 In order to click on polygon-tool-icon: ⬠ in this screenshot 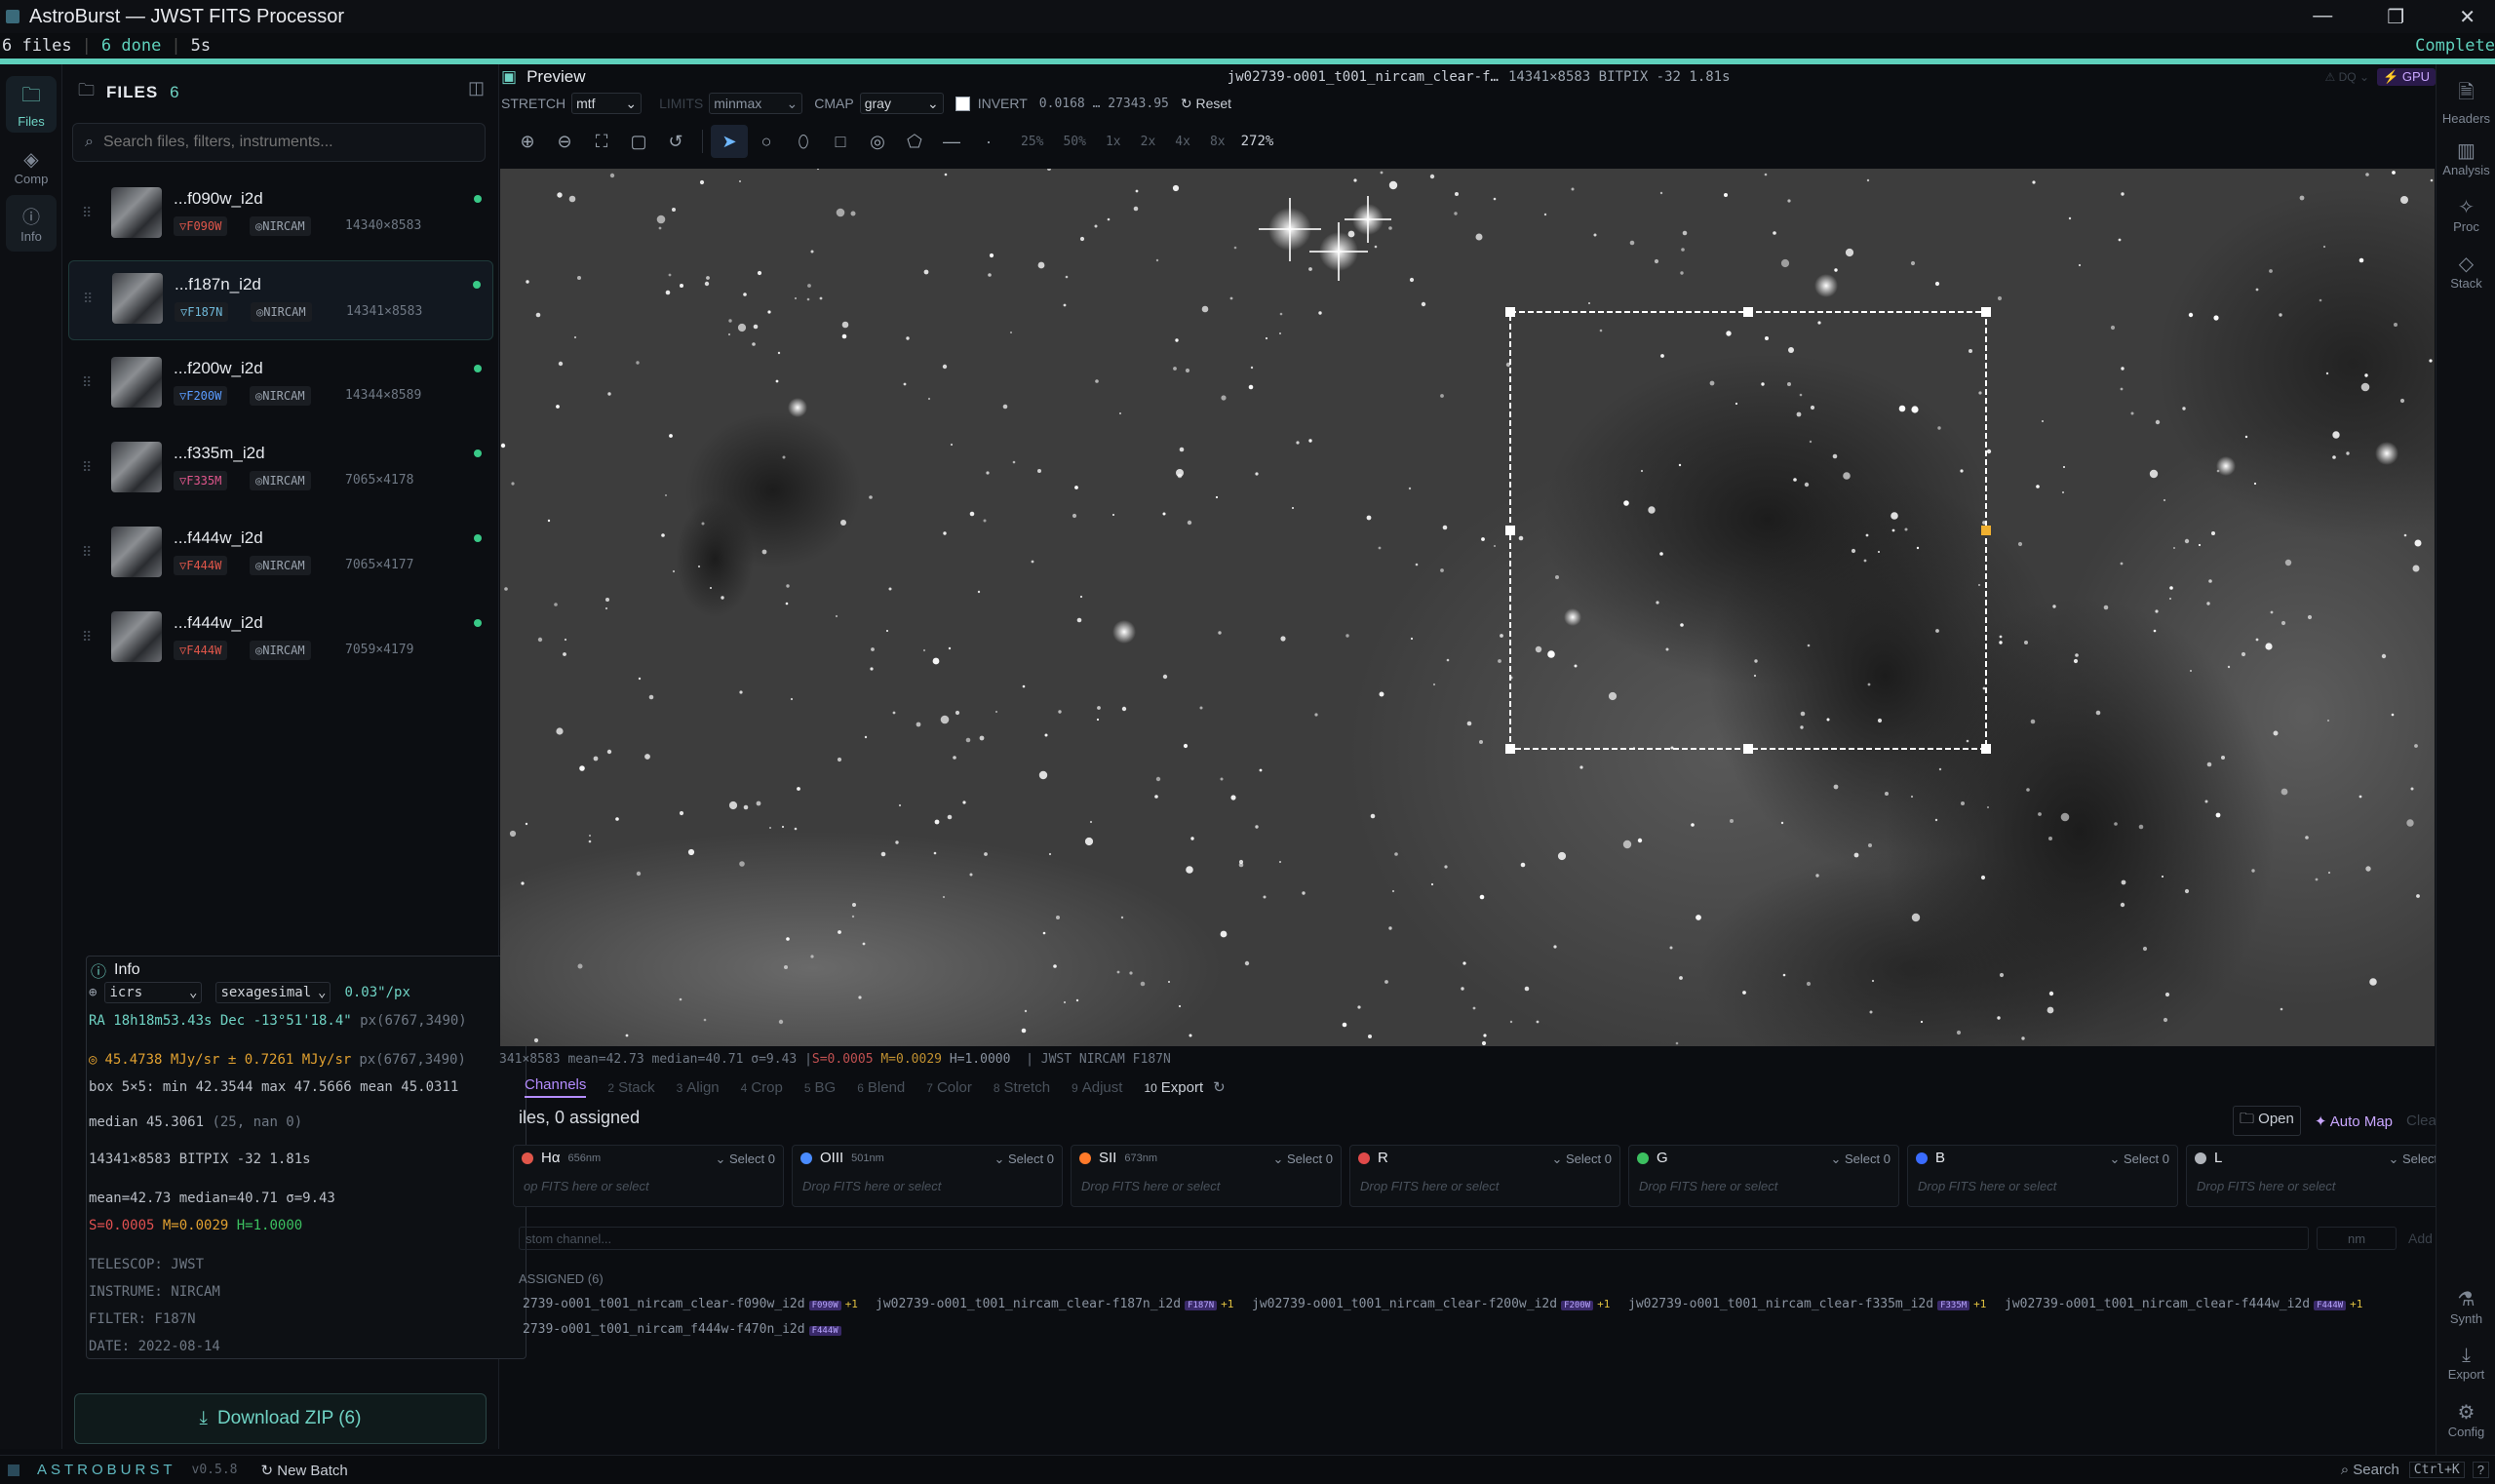, I will do `click(914, 141)`.